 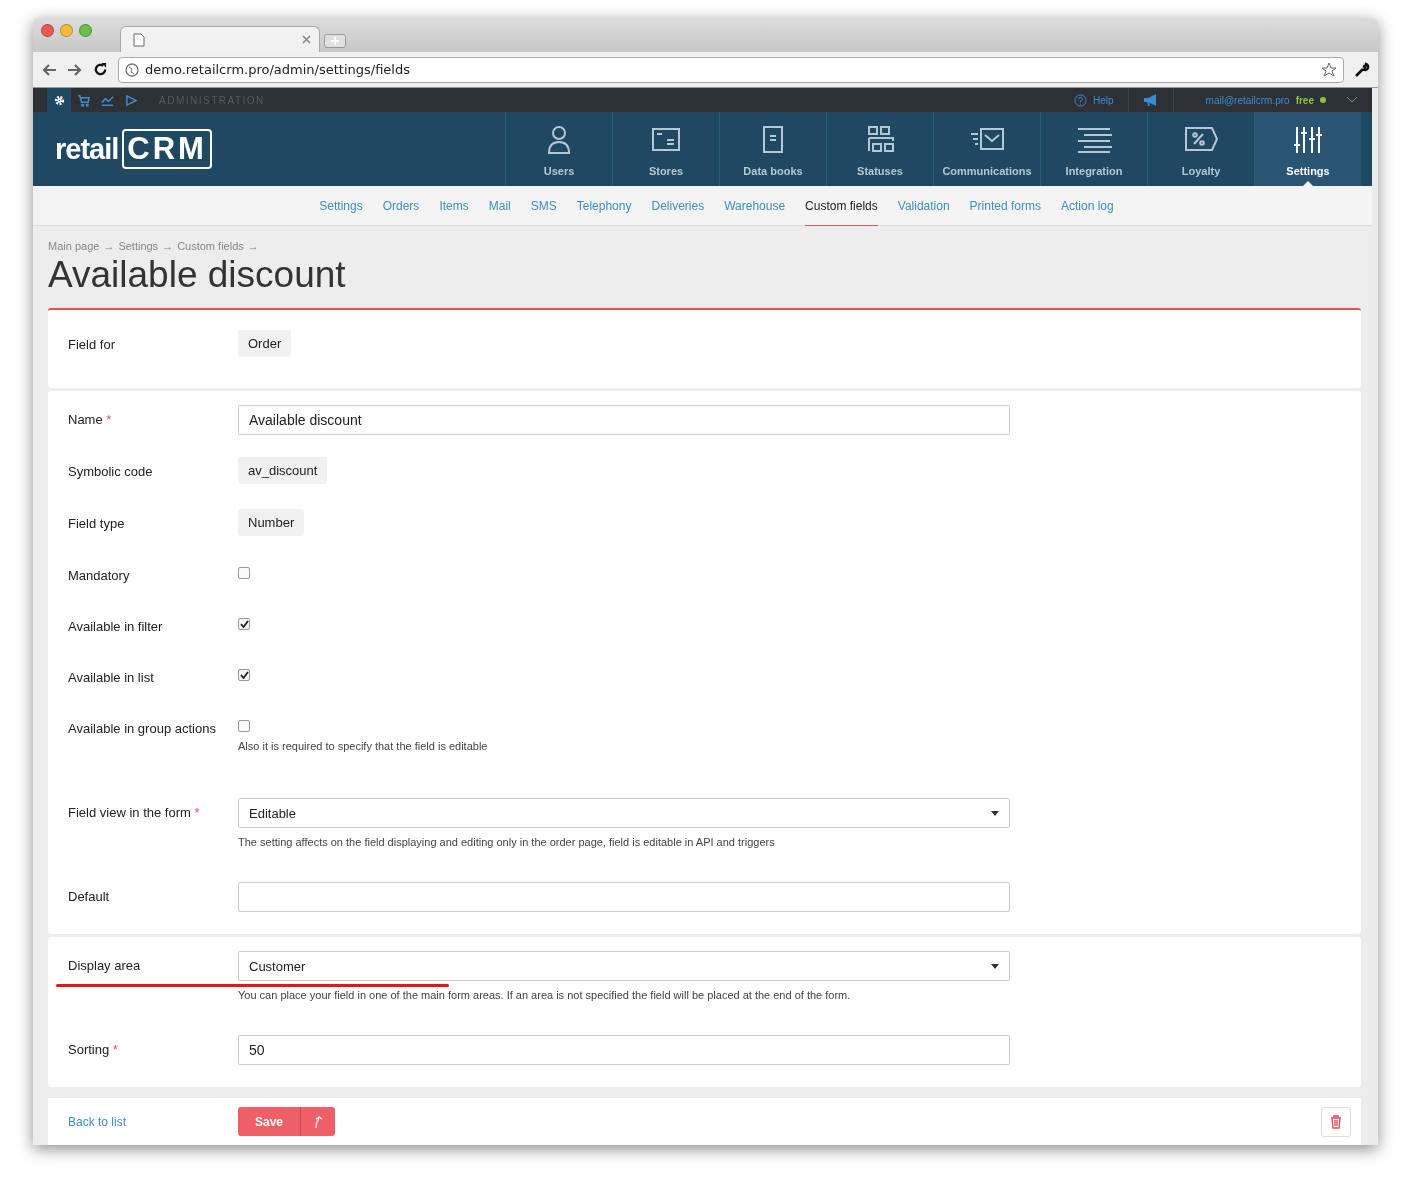 I want to click on subnav-link: Validation, so click(x=923, y=206).